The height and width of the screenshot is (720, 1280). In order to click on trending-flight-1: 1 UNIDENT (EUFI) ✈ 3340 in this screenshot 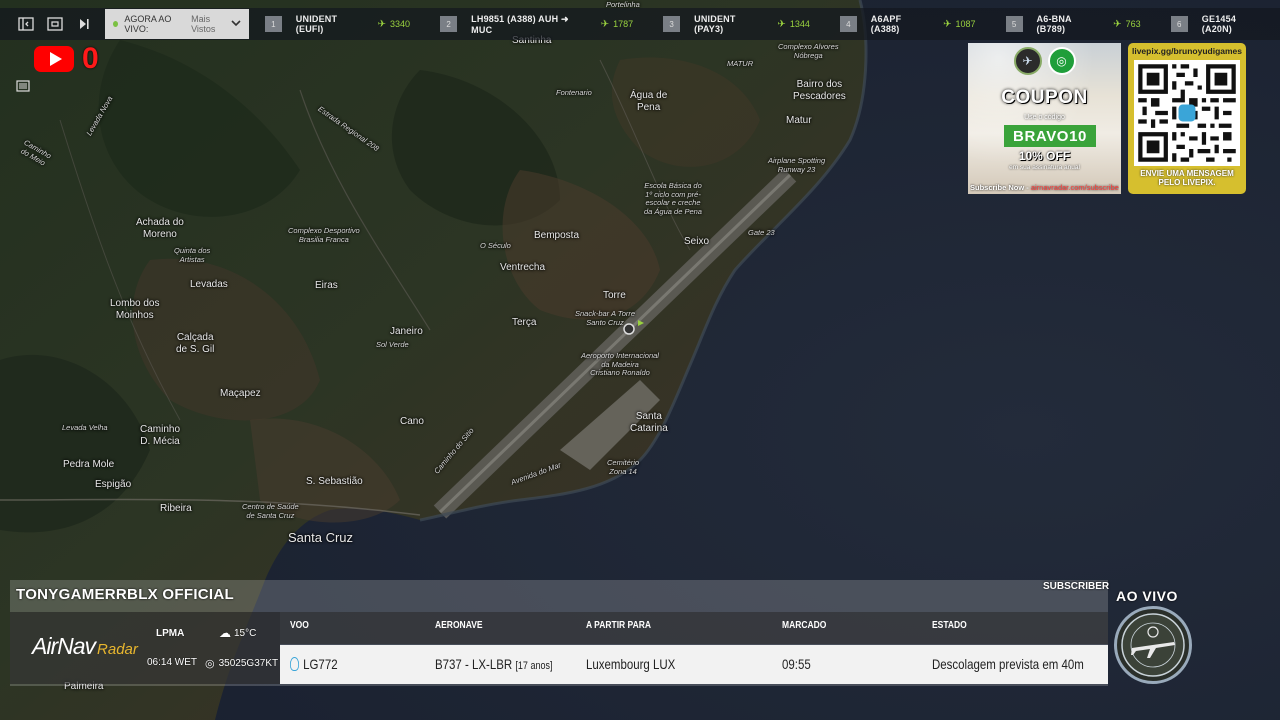, I will do `click(337, 24)`.